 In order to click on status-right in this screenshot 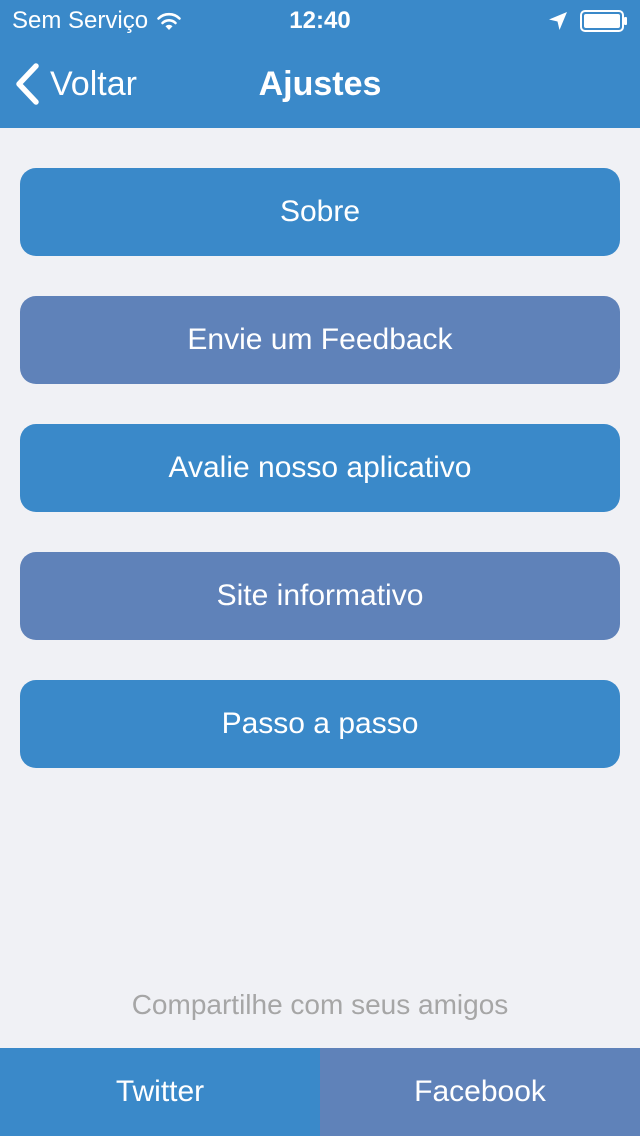, I will do `click(588, 21)`.